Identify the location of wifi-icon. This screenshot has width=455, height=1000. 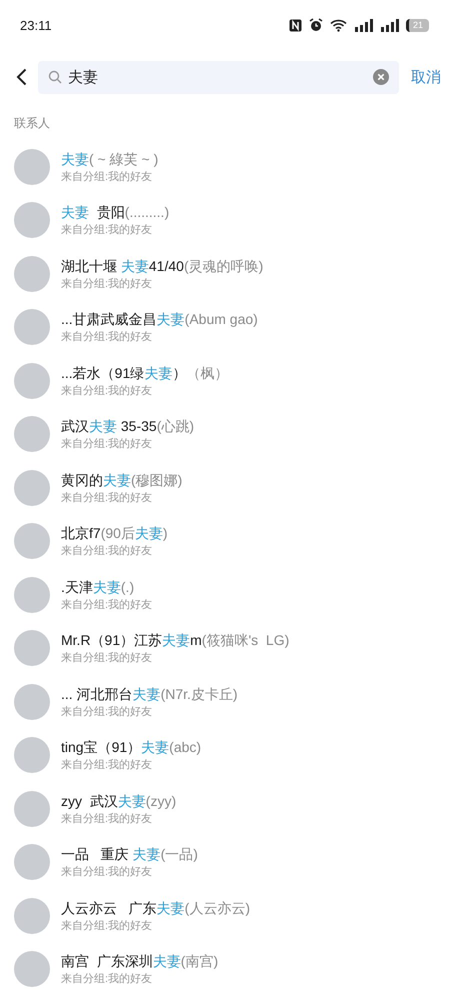
(338, 25).